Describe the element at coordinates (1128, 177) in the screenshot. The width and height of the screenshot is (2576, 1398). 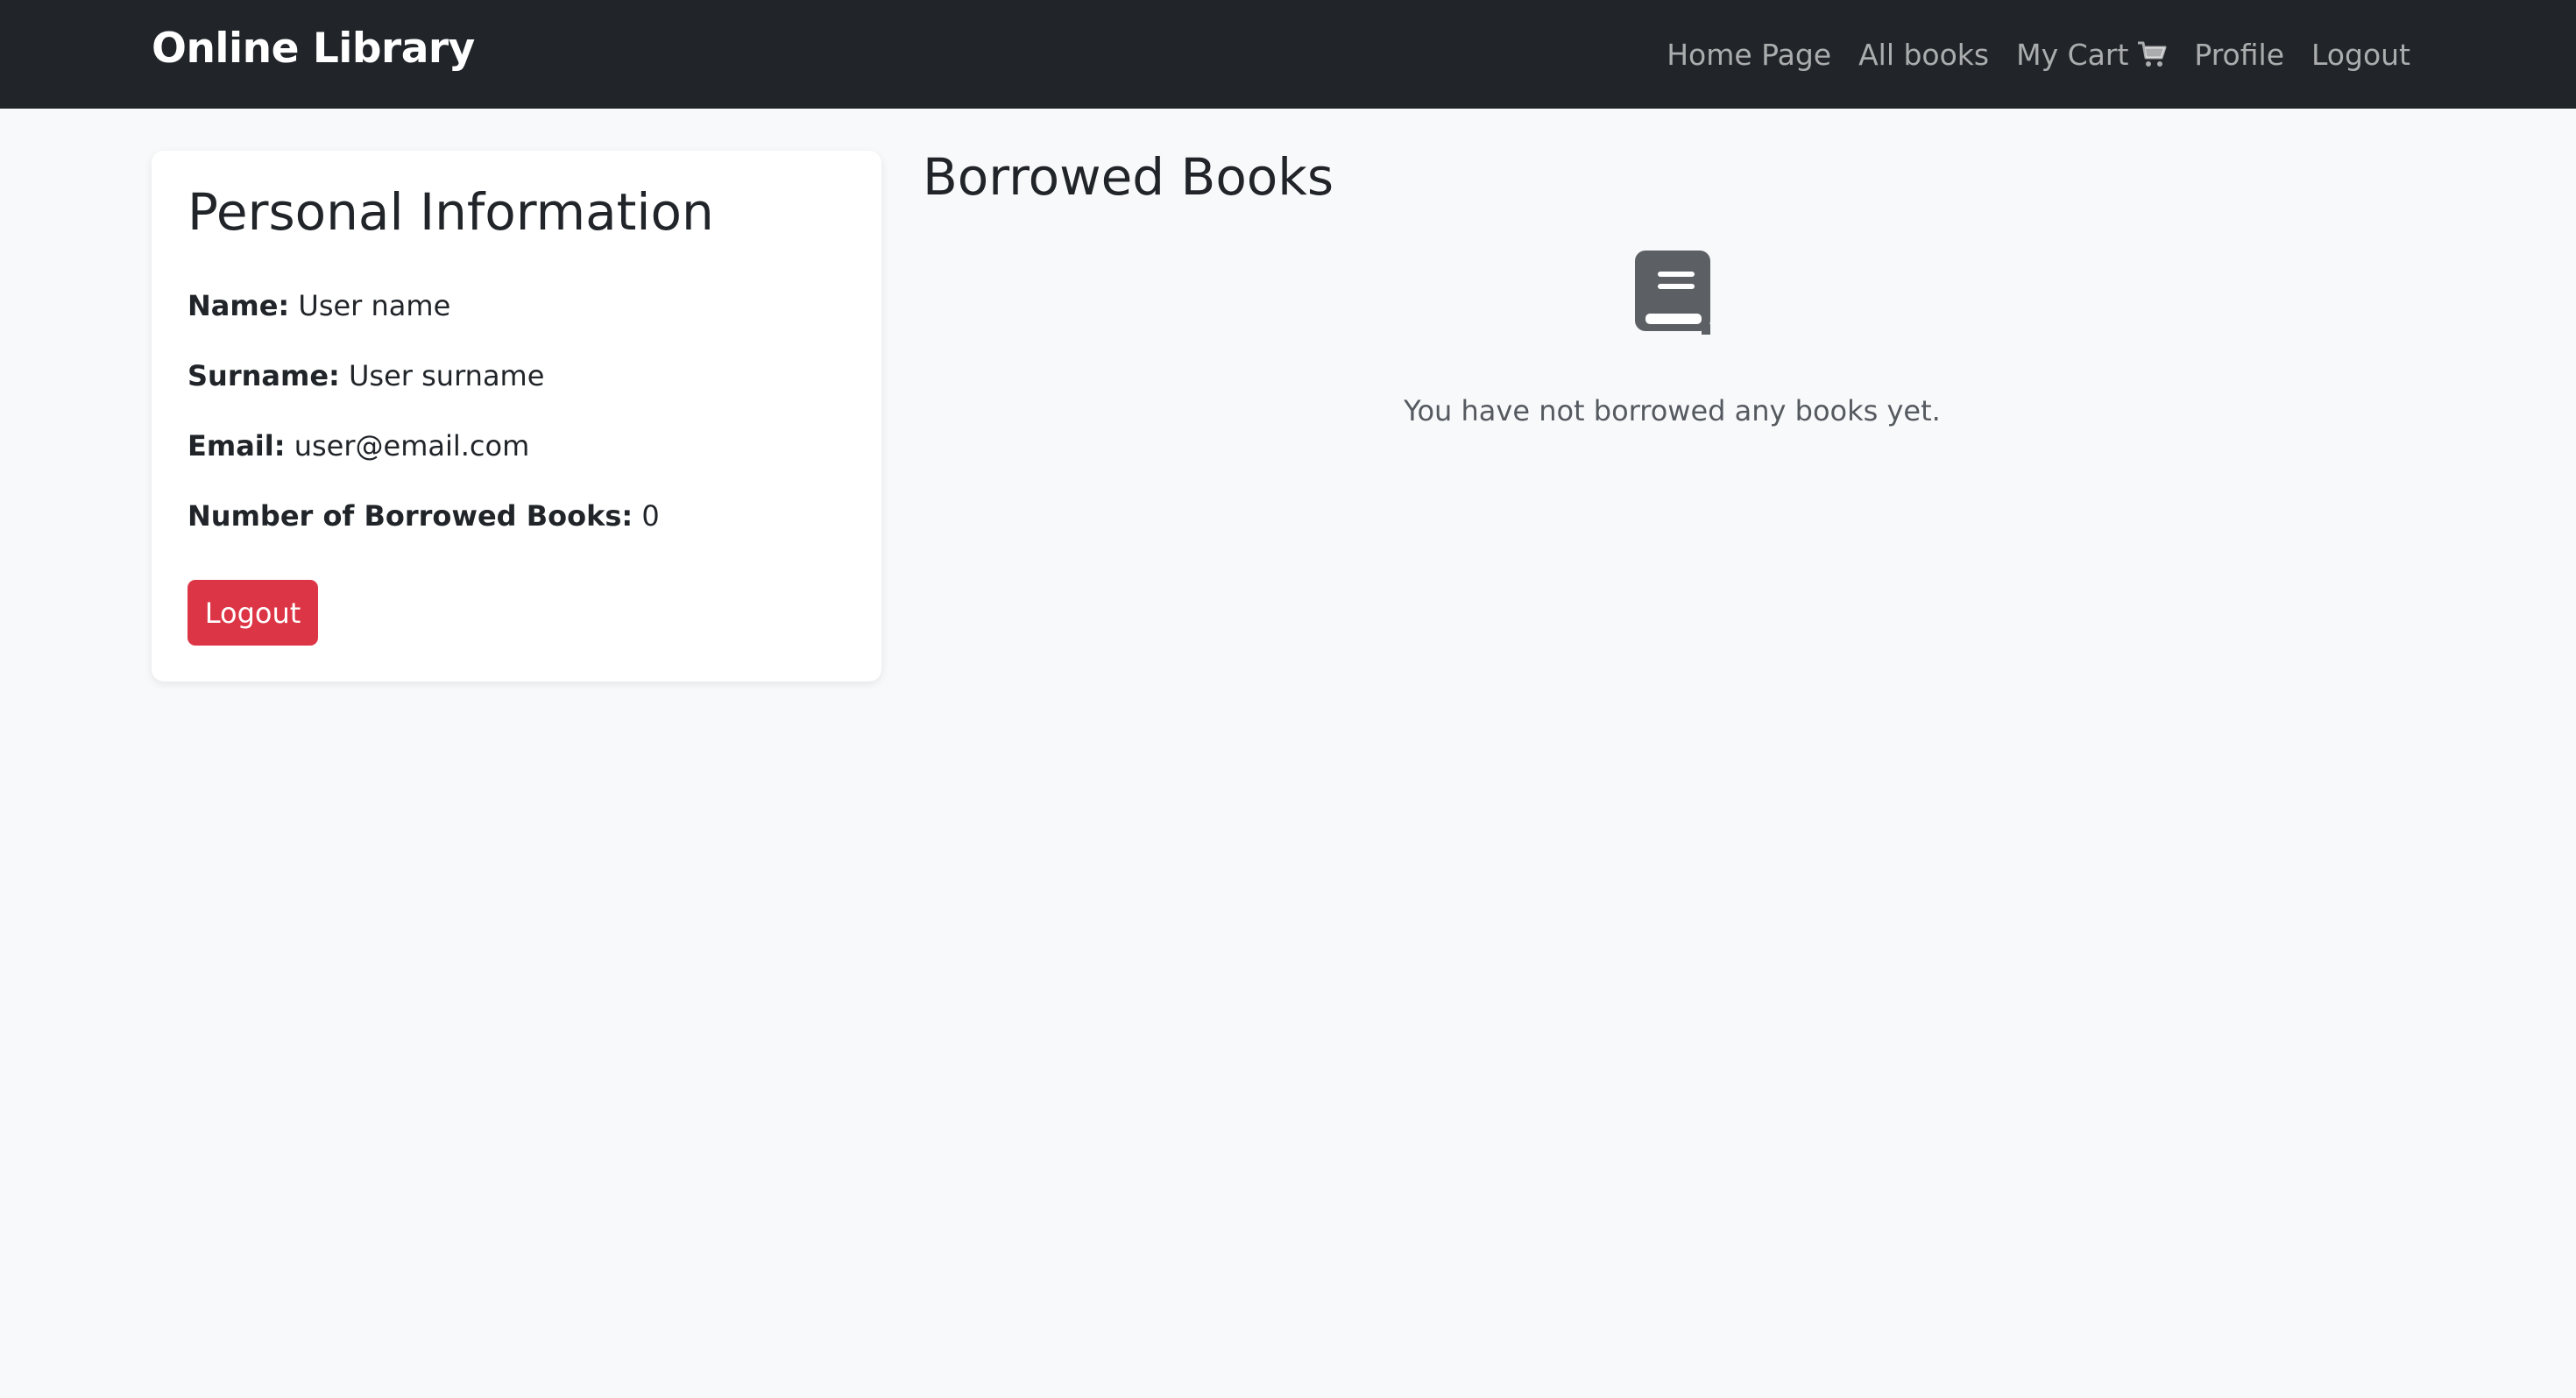
I see `borrowed-books-title: Borrowed Books` at that location.